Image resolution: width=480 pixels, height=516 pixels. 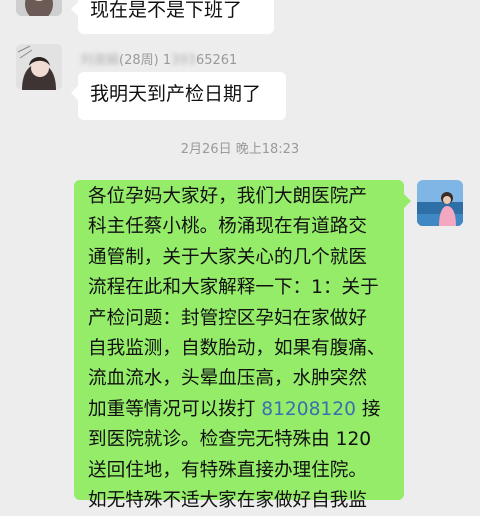 I want to click on timestamp: 2月26日 晚上18:23, so click(x=240, y=149).